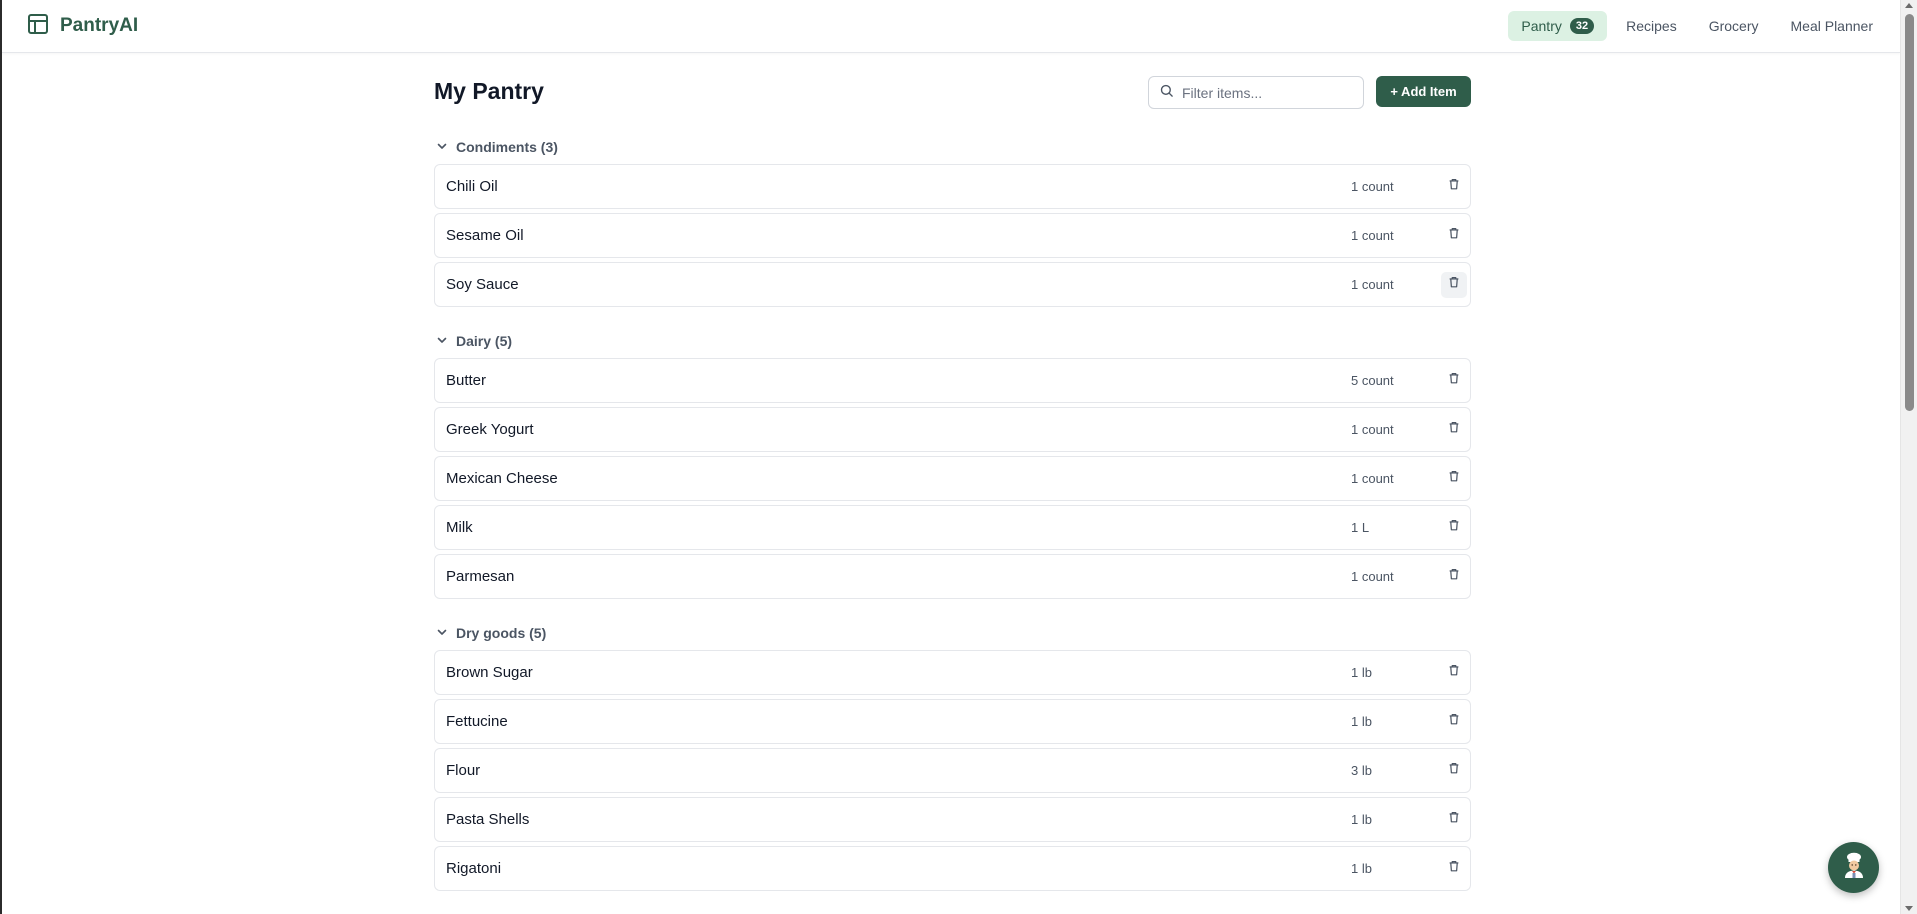  What do you see at coordinates (1423, 91) in the screenshot?
I see `add-item-button: + Add Item` at bounding box center [1423, 91].